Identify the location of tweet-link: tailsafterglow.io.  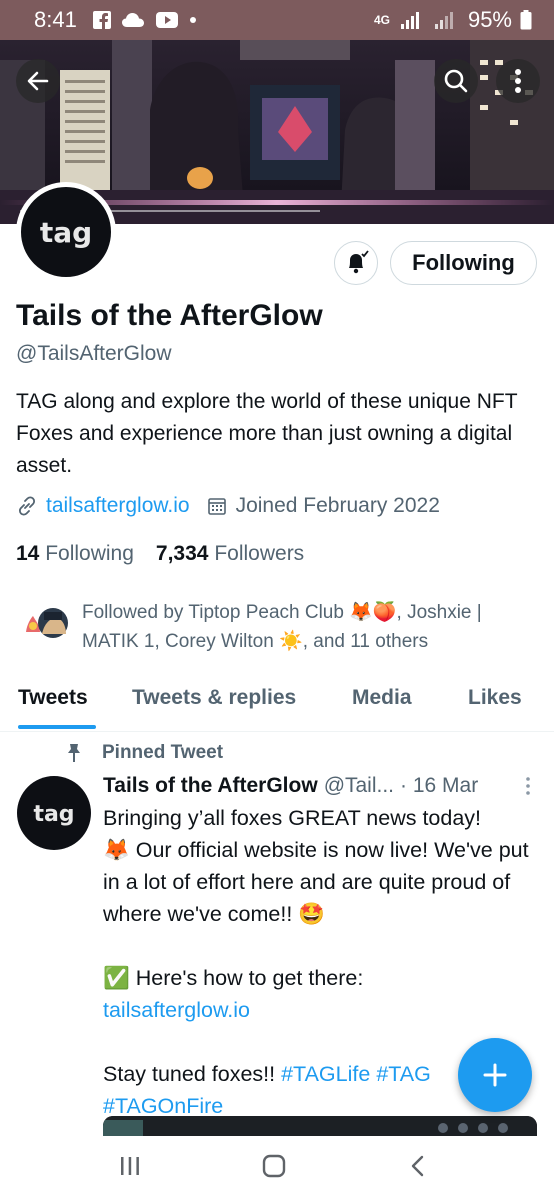
(323, 1010).